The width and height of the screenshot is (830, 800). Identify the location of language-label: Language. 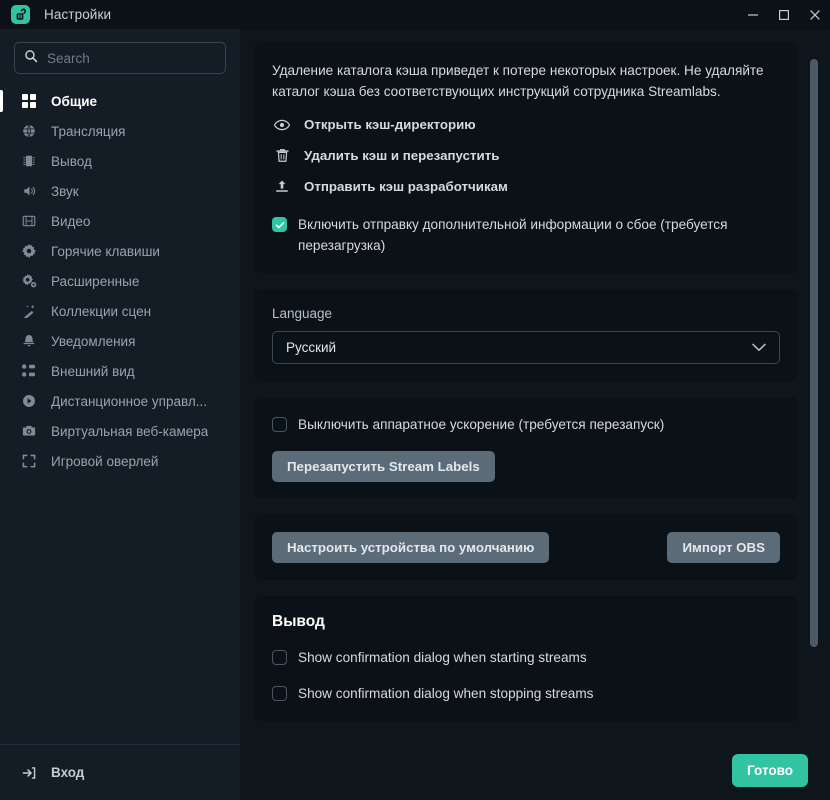
(302, 313).